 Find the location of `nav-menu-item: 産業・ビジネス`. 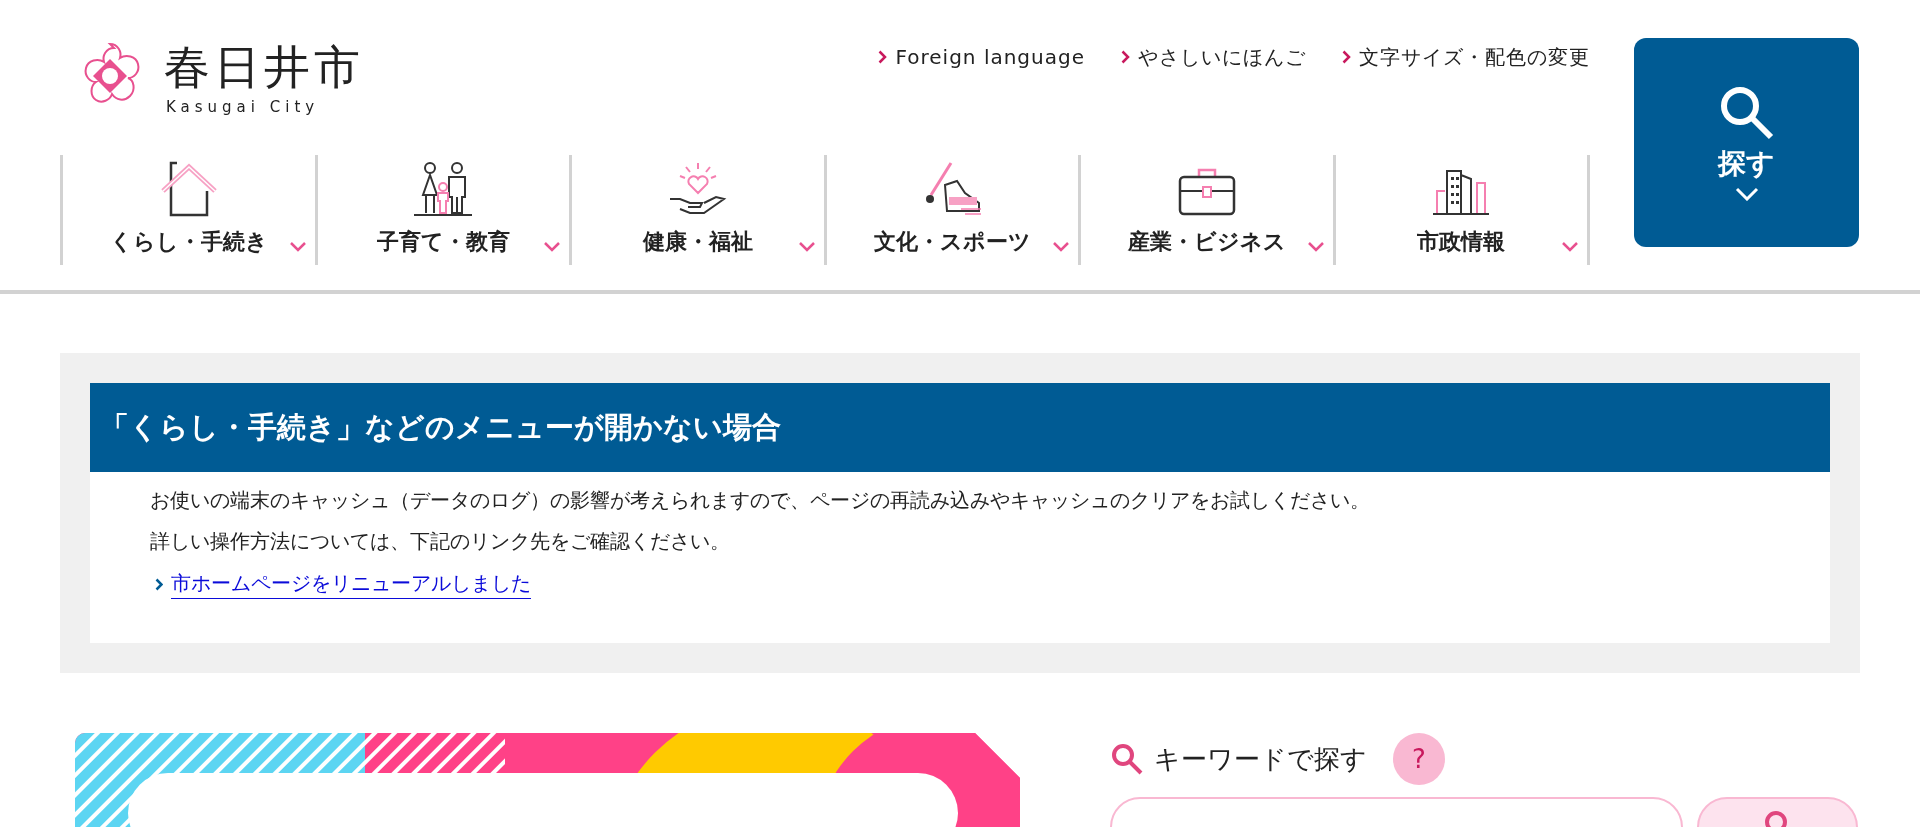

nav-menu-item: 産業・ビジネス is located at coordinates (1205, 210).